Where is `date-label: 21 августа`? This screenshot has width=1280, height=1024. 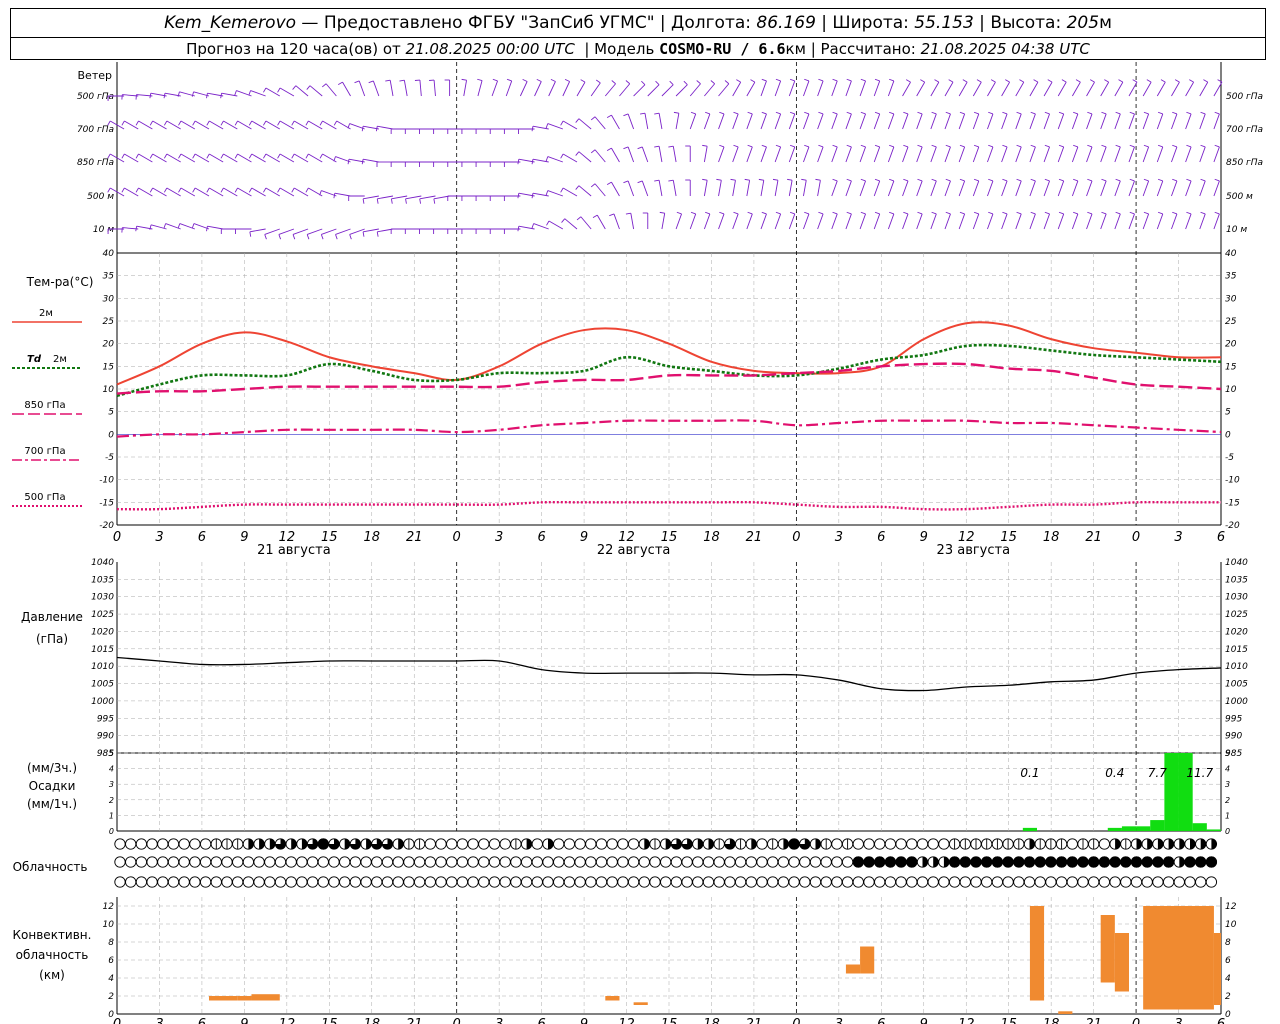 date-label: 21 августа is located at coordinates (294, 550).